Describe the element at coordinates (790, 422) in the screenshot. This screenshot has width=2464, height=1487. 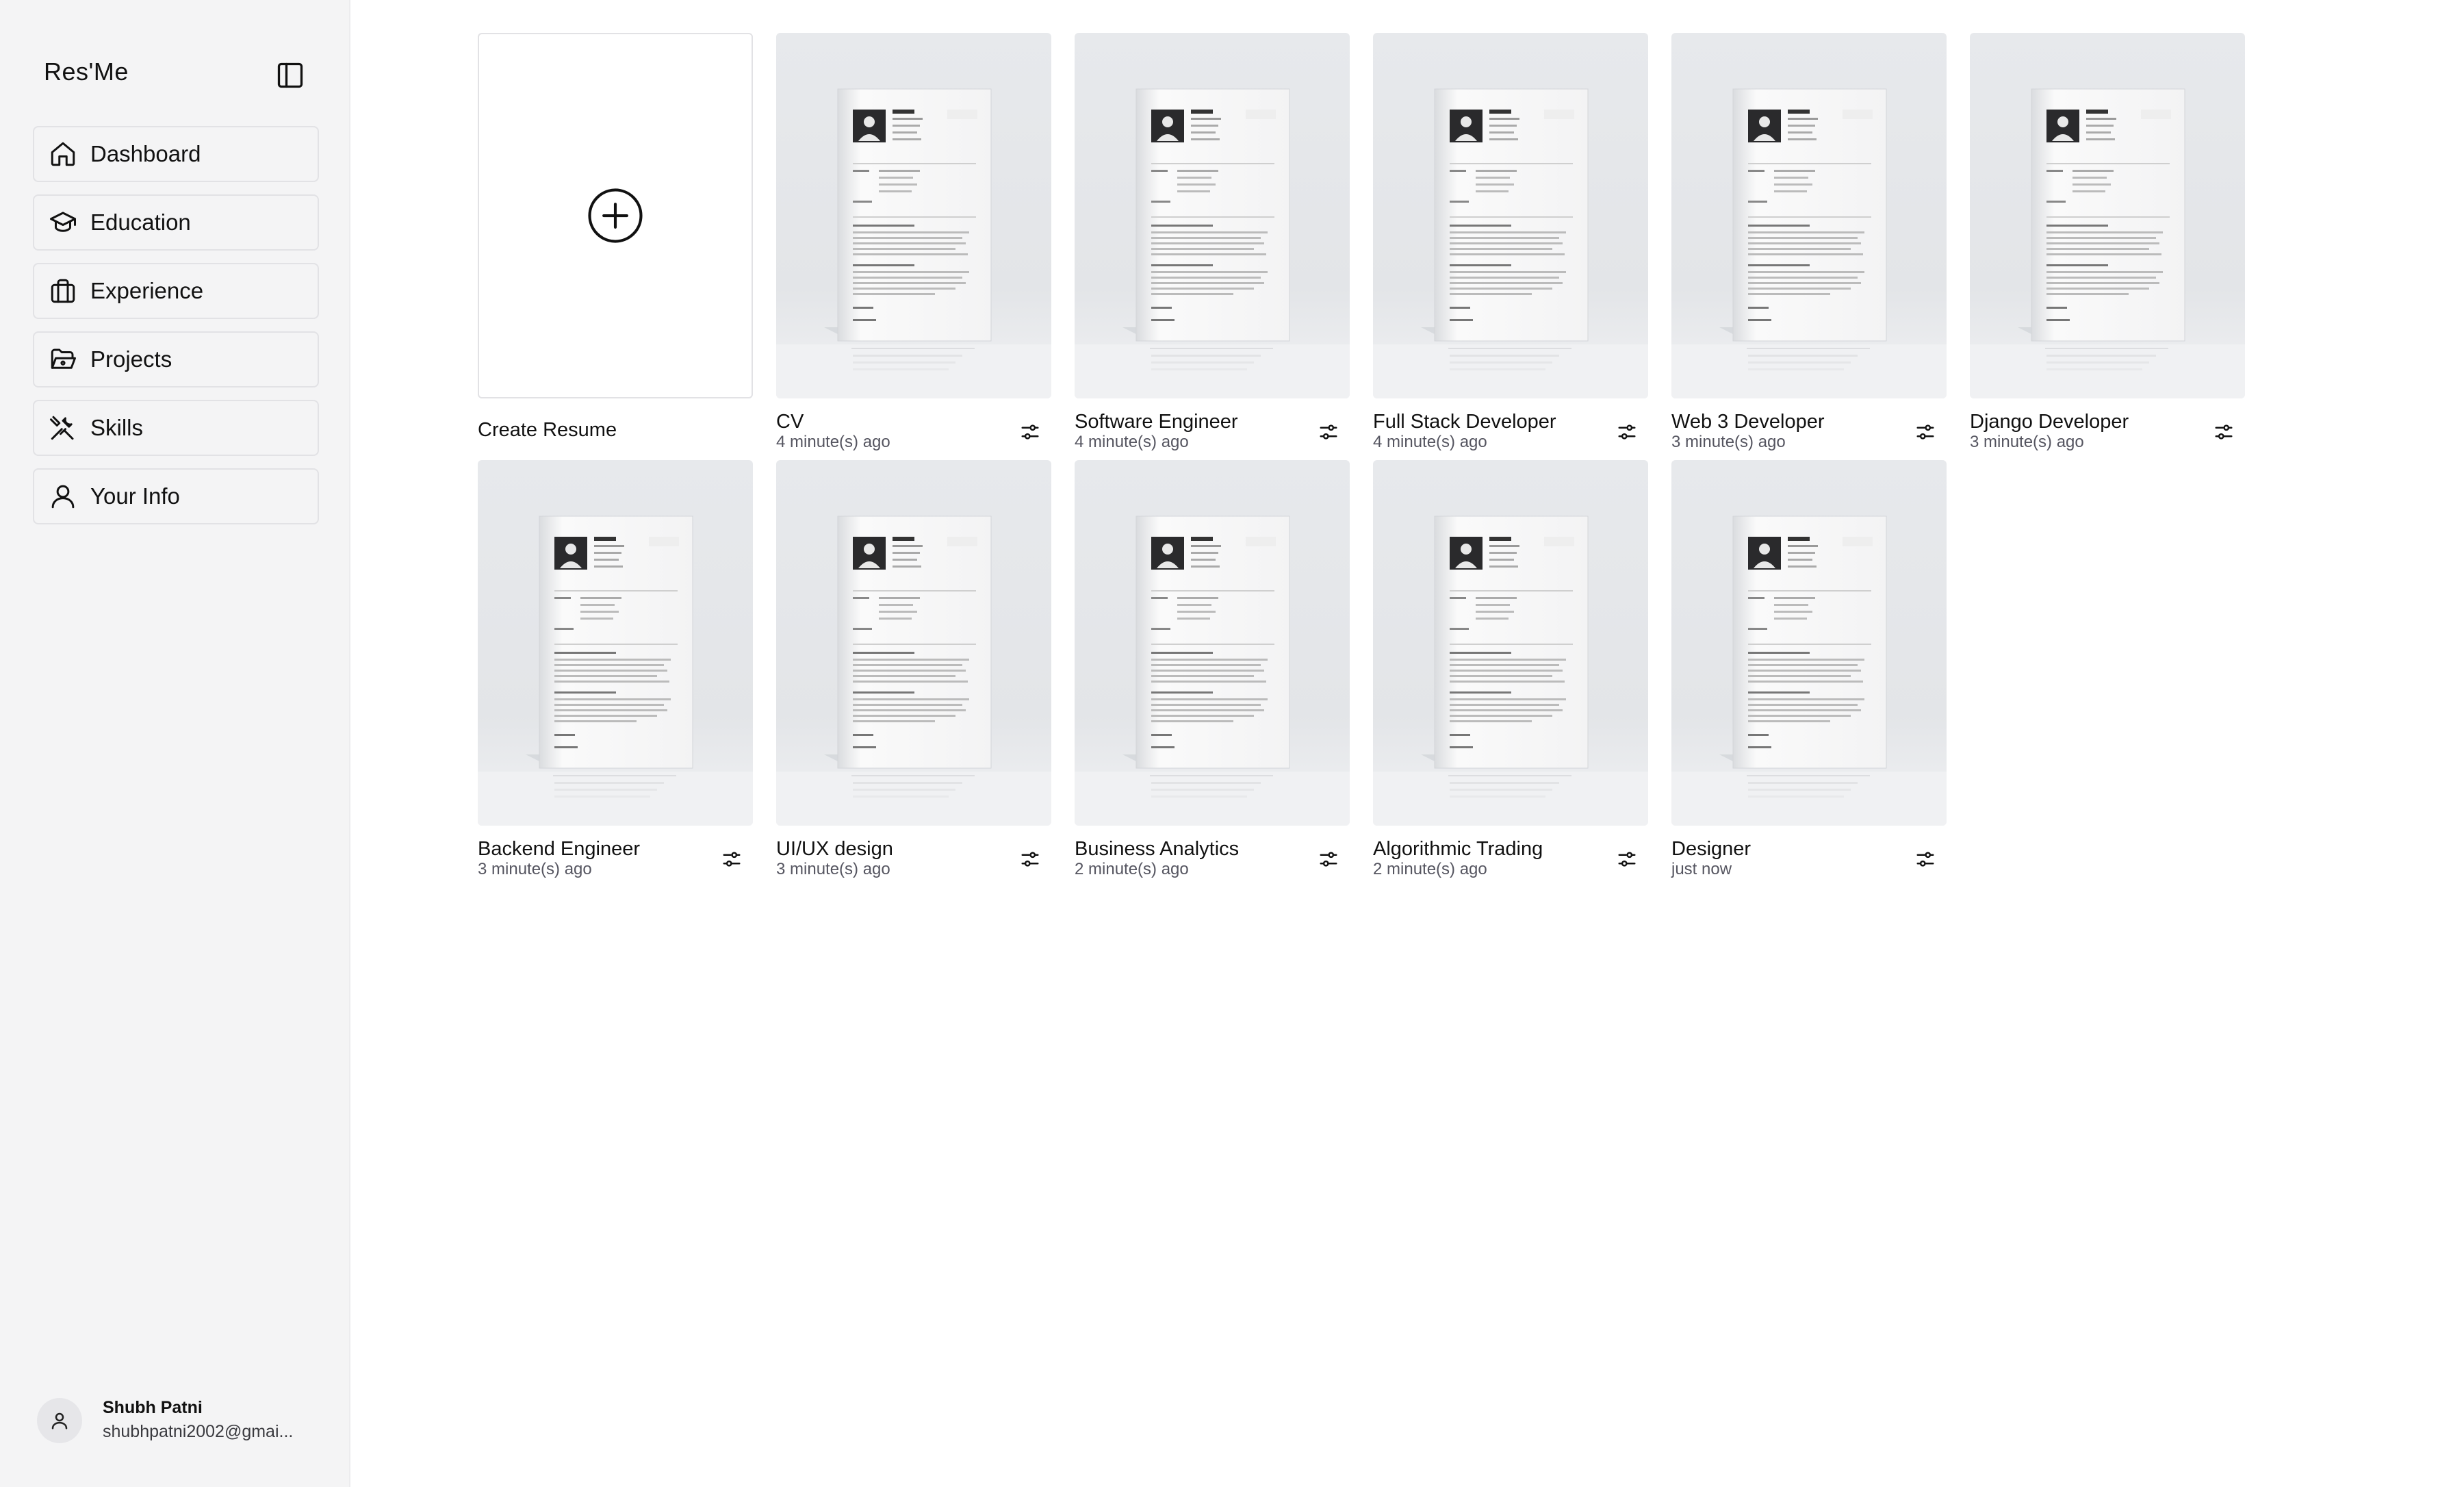
I see `resume-title: CV` at that location.